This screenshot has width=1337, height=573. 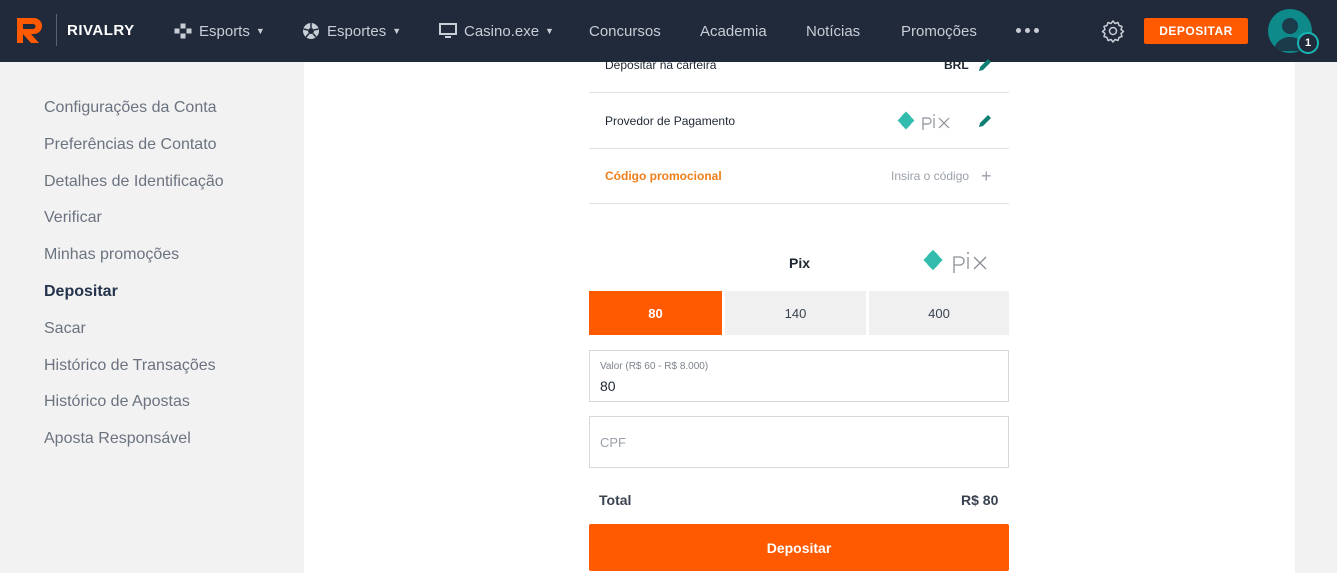 I want to click on gear-icon, so click(x=1113, y=31).